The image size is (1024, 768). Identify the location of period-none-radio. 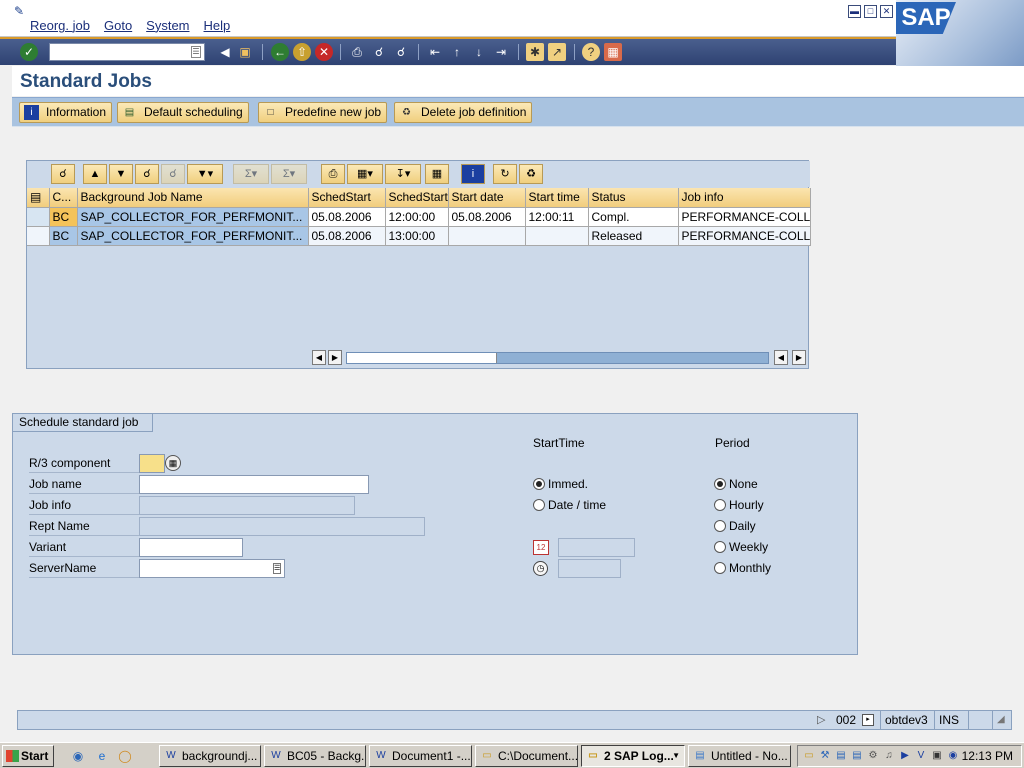
(720, 484).